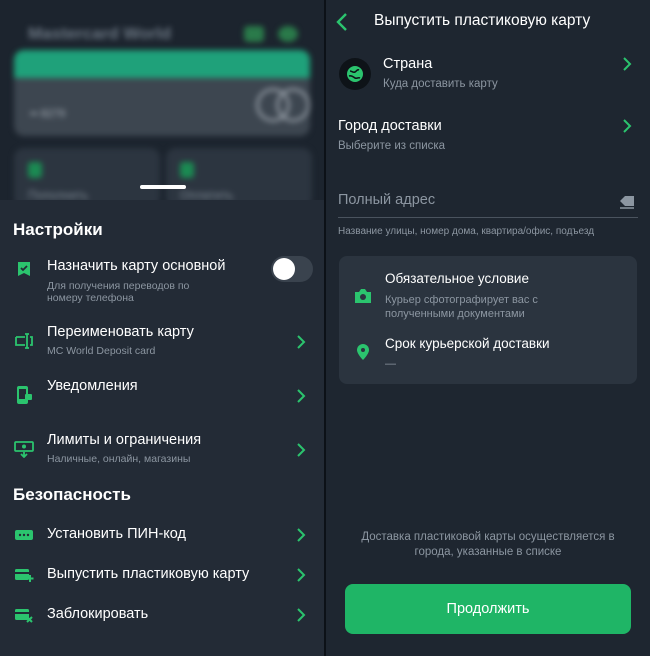 This screenshot has height=656, width=650. What do you see at coordinates (488, 75) in the screenshot?
I see `country-row: Страна Куда доставить карту` at bounding box center [488, 75].